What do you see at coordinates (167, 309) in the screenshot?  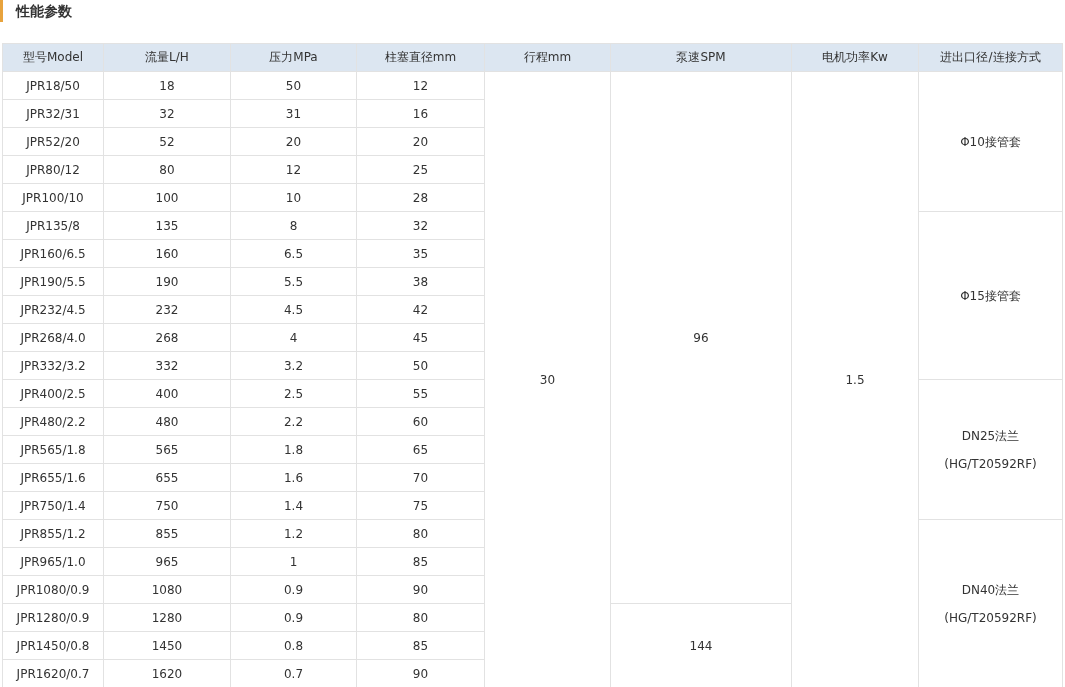 I see `table-cell: 232` at bounding box center [167, 309].